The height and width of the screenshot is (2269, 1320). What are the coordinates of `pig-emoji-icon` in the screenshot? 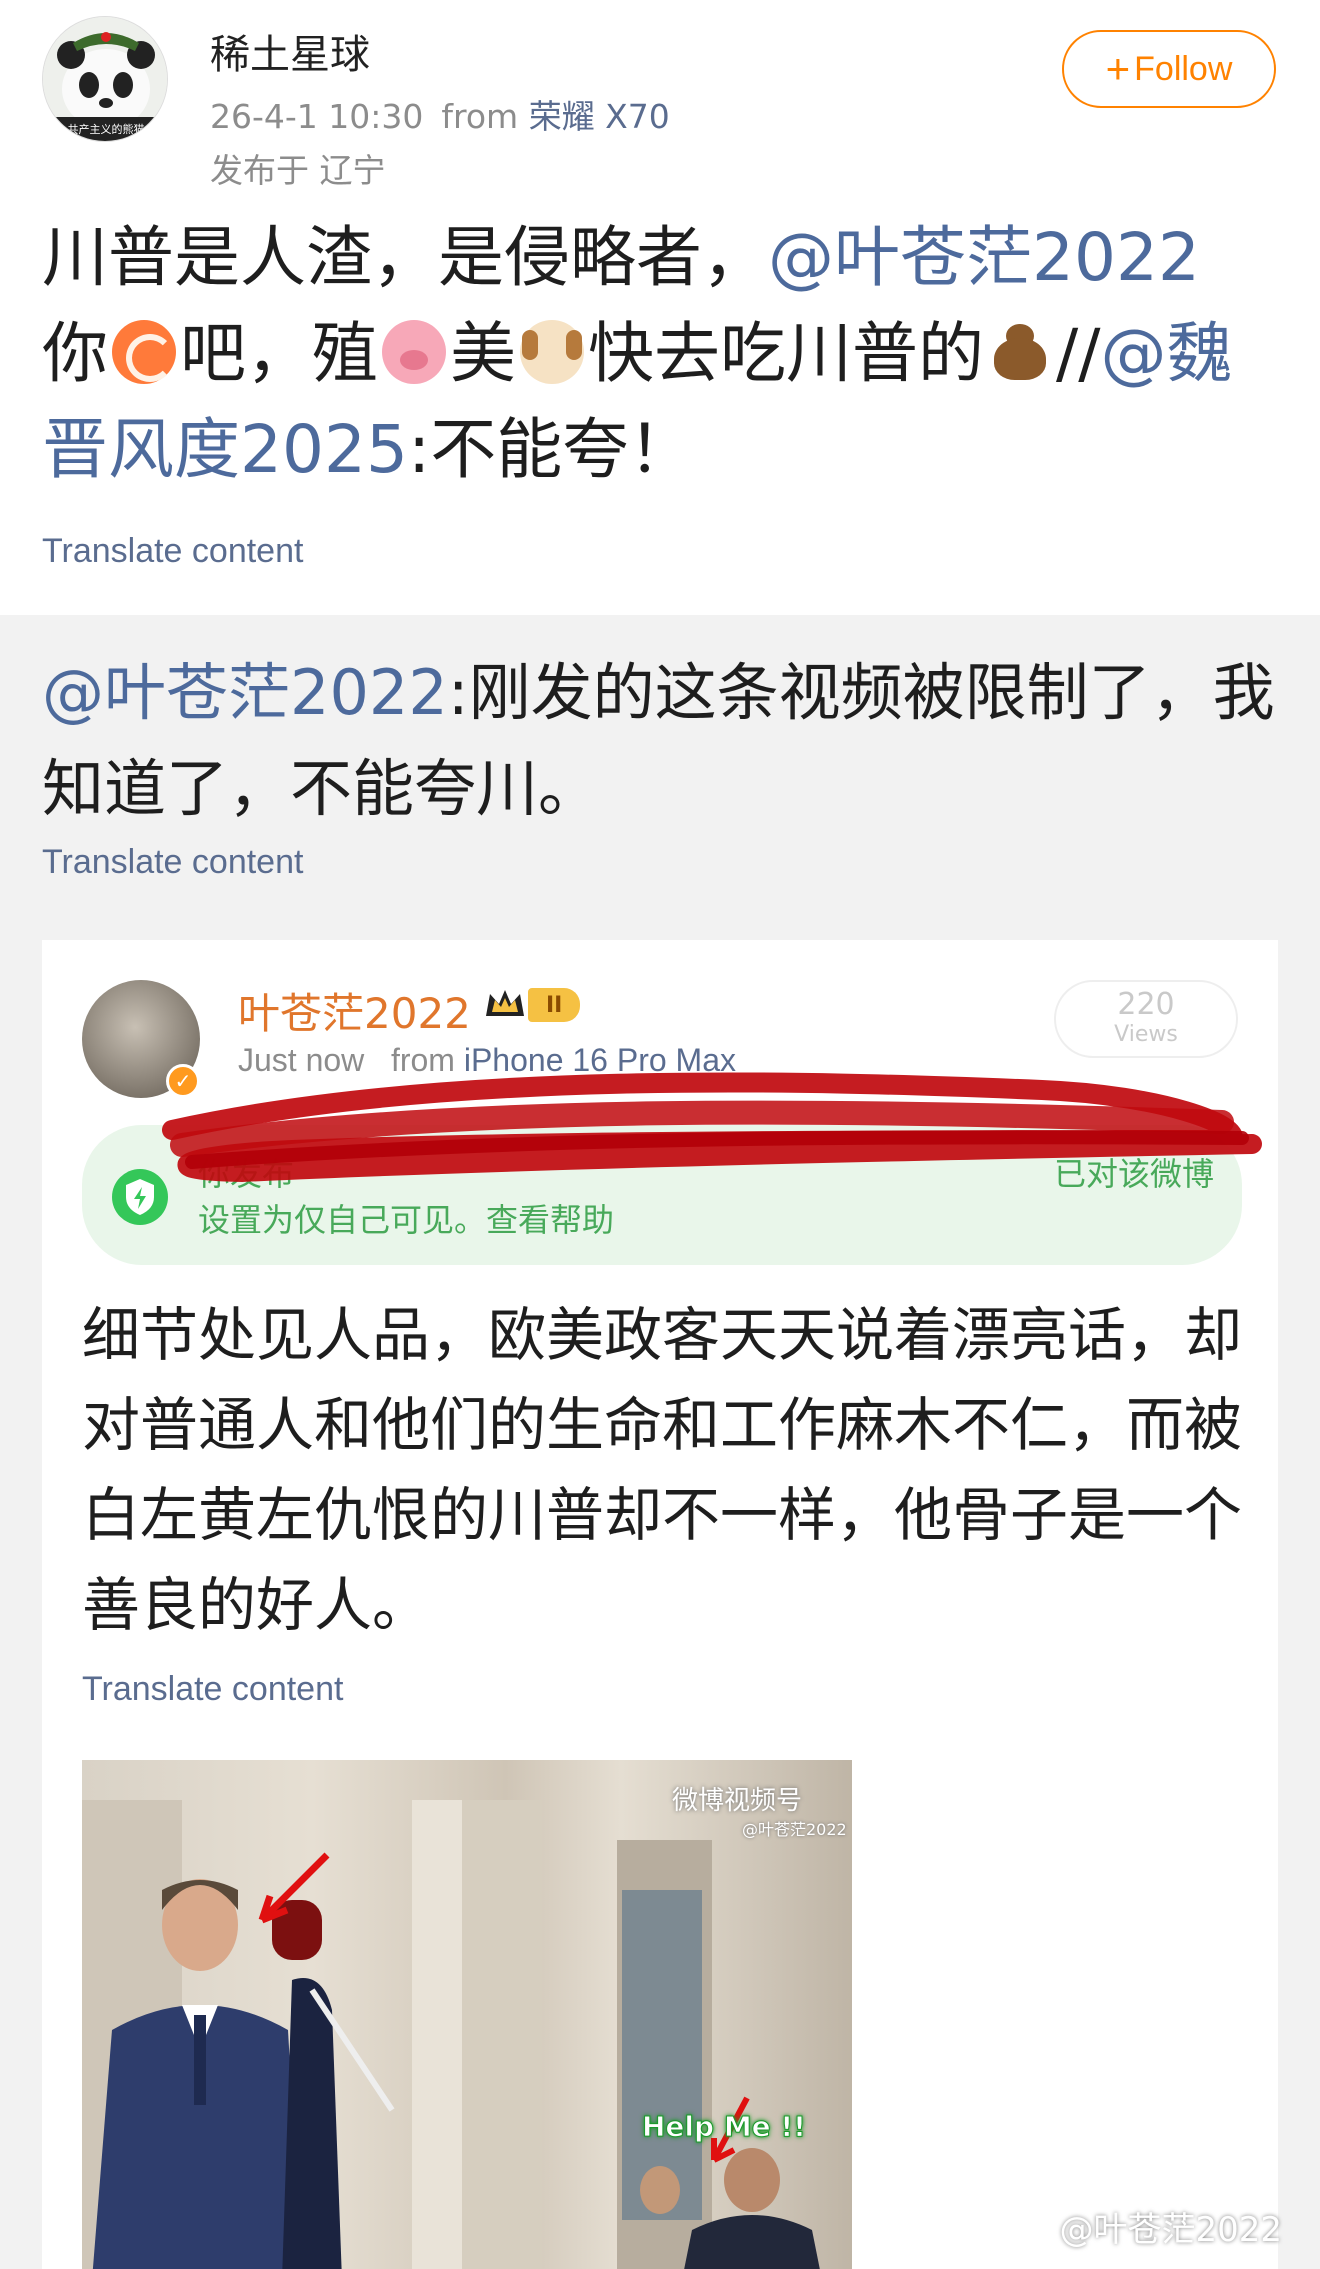 It's located at (414, 352).